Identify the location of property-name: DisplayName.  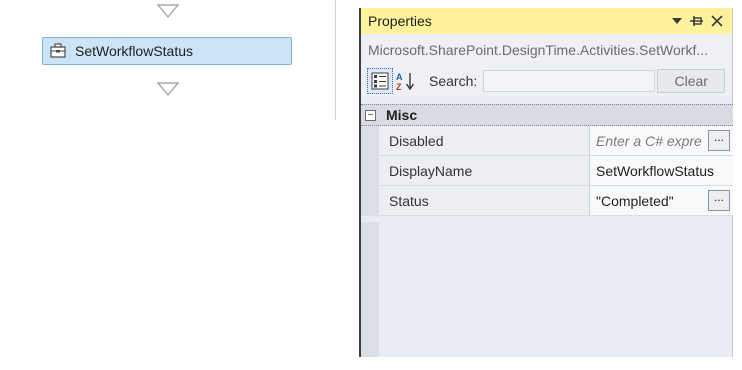
(484, 170).